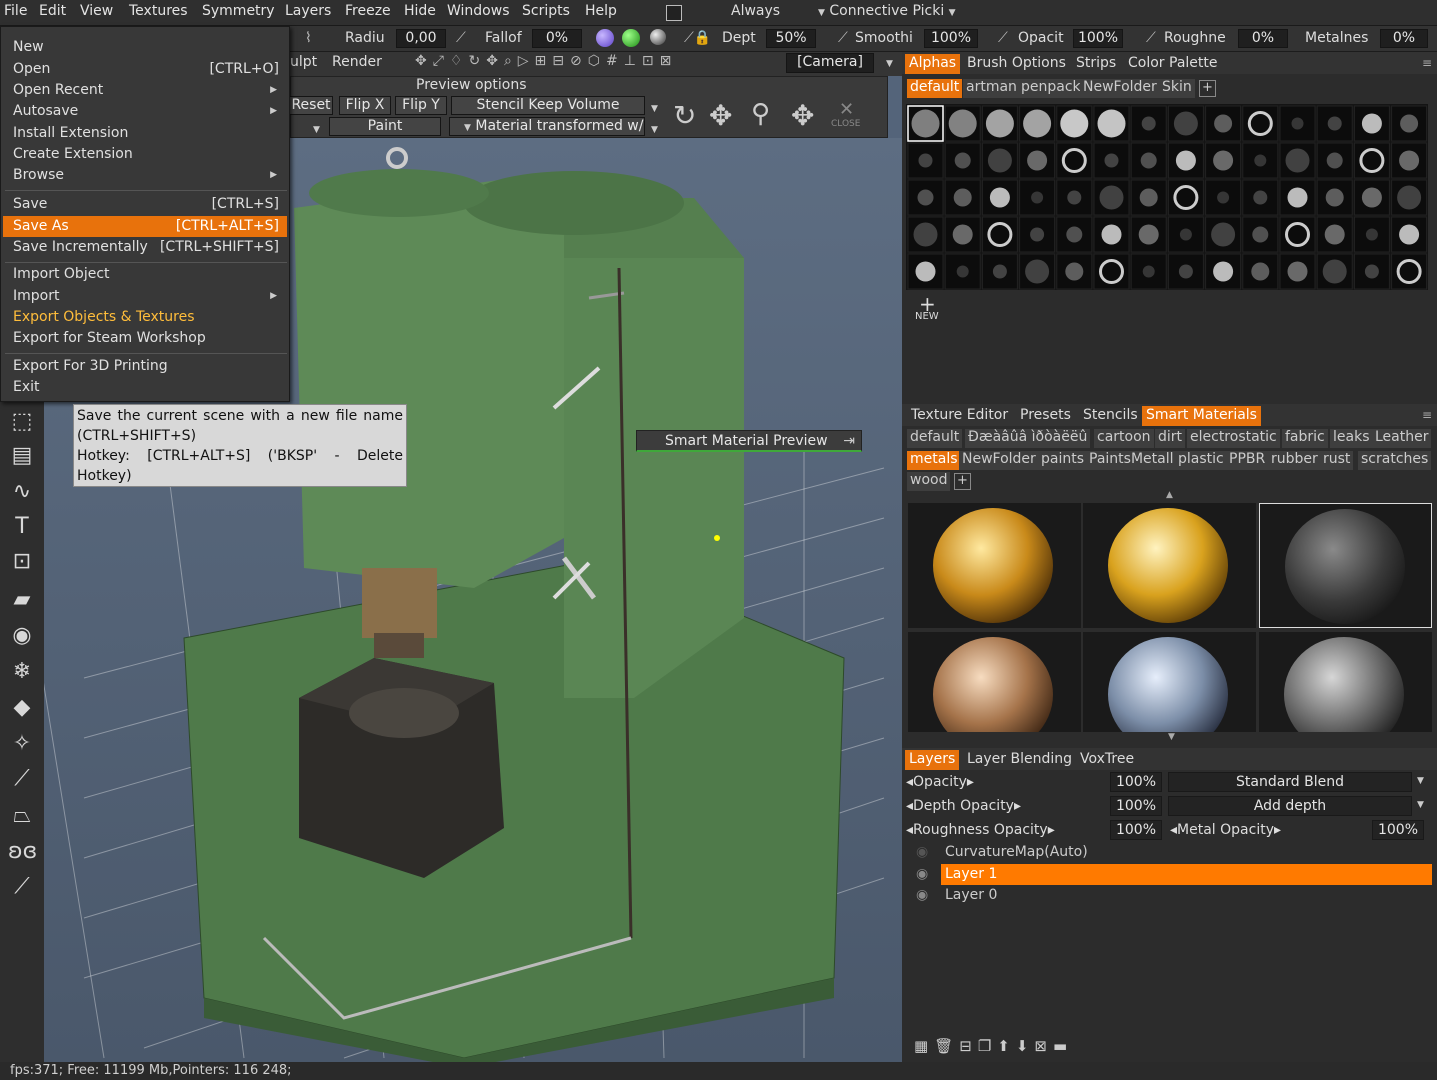  What do you see at coordinates (994, 565) in the screenshot?
I see `material-gold-rough` at bounding box center [994, 565].